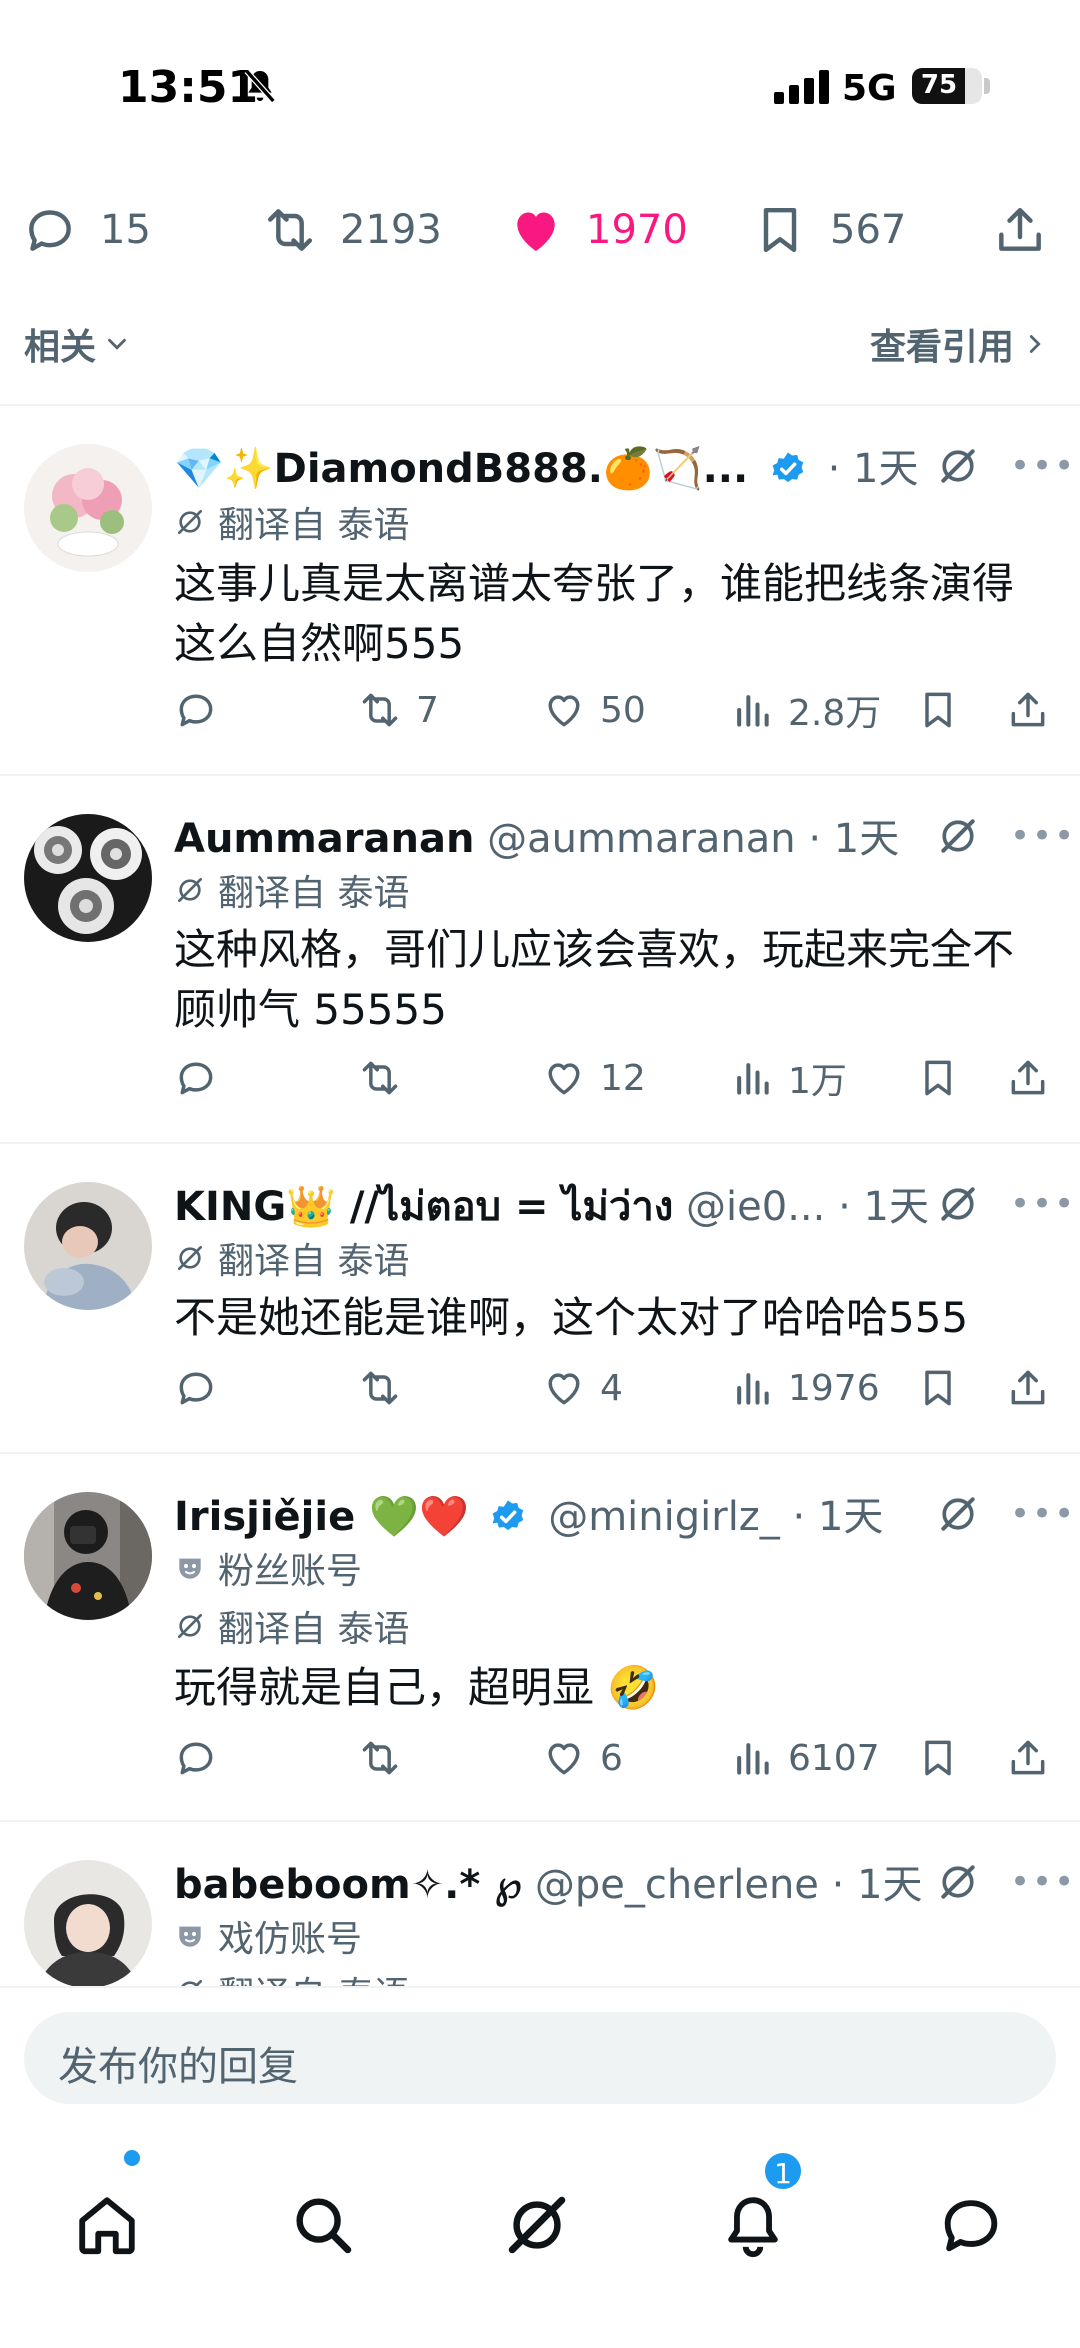 The height and width of the screenshot is (2348, 1080). What do you see at coordinates (508, 1515) in the screenshot?
I see `verified-badge-icon` at bounding box center [508, 1515].